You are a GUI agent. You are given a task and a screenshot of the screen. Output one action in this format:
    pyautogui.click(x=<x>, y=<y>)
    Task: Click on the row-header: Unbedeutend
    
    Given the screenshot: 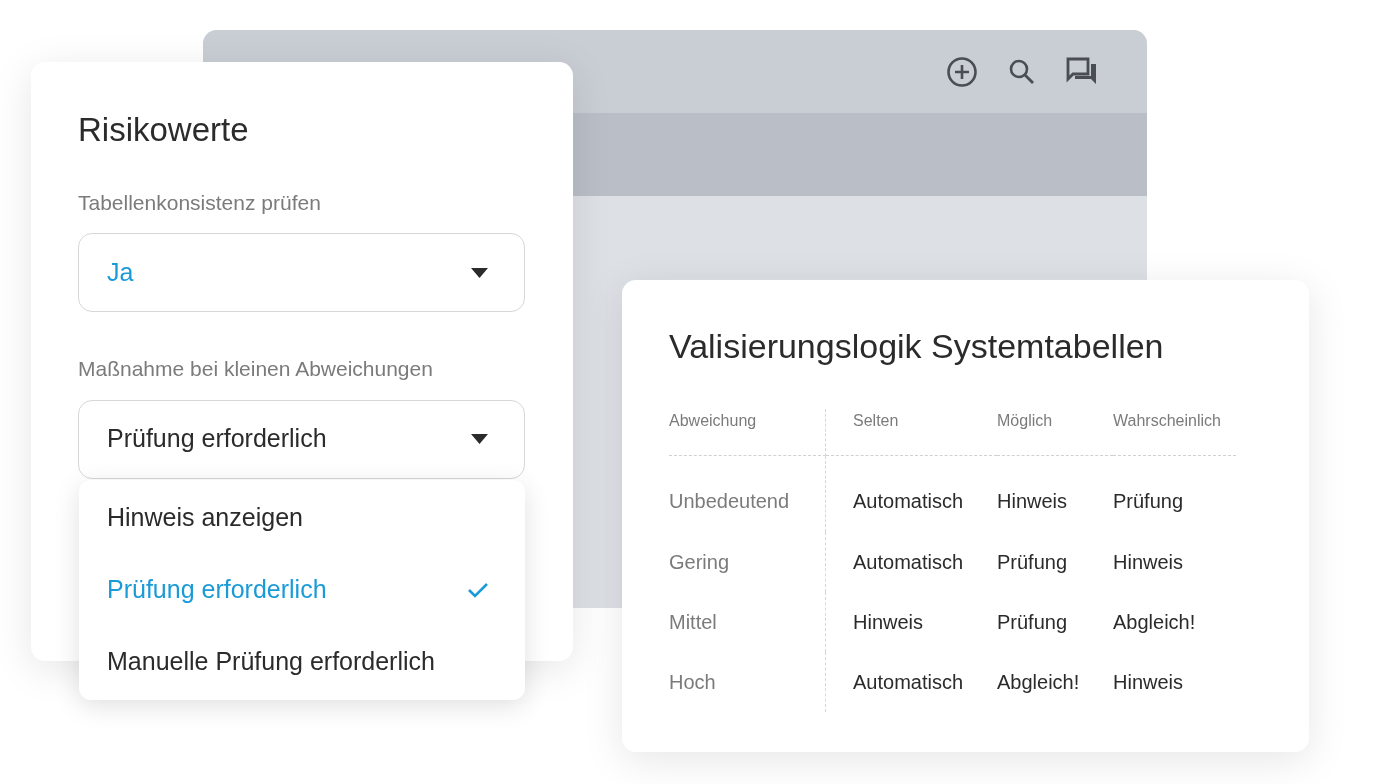 What is the action you would take?
    pyautogui.click(x=747, y=494)
    